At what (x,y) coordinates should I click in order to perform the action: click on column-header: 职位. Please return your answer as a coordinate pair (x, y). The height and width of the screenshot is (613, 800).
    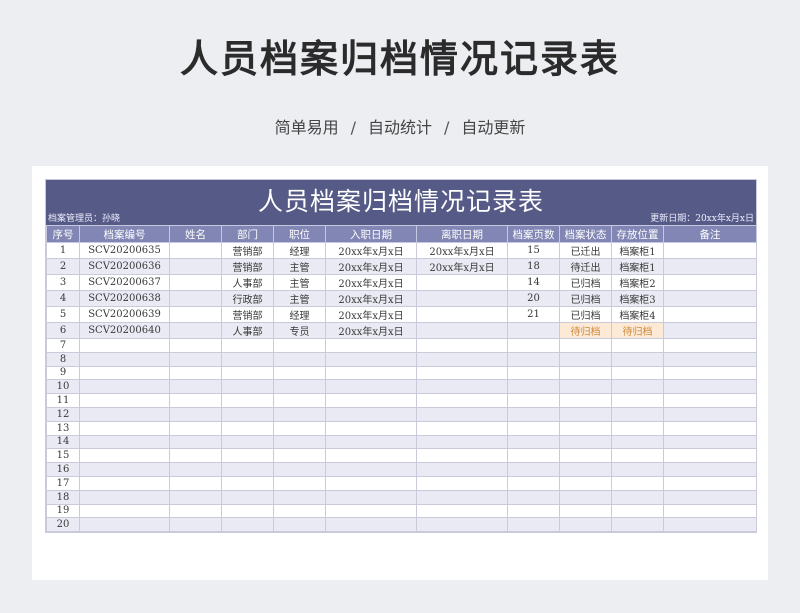
    Looking at the image, I should click on (299, 234).